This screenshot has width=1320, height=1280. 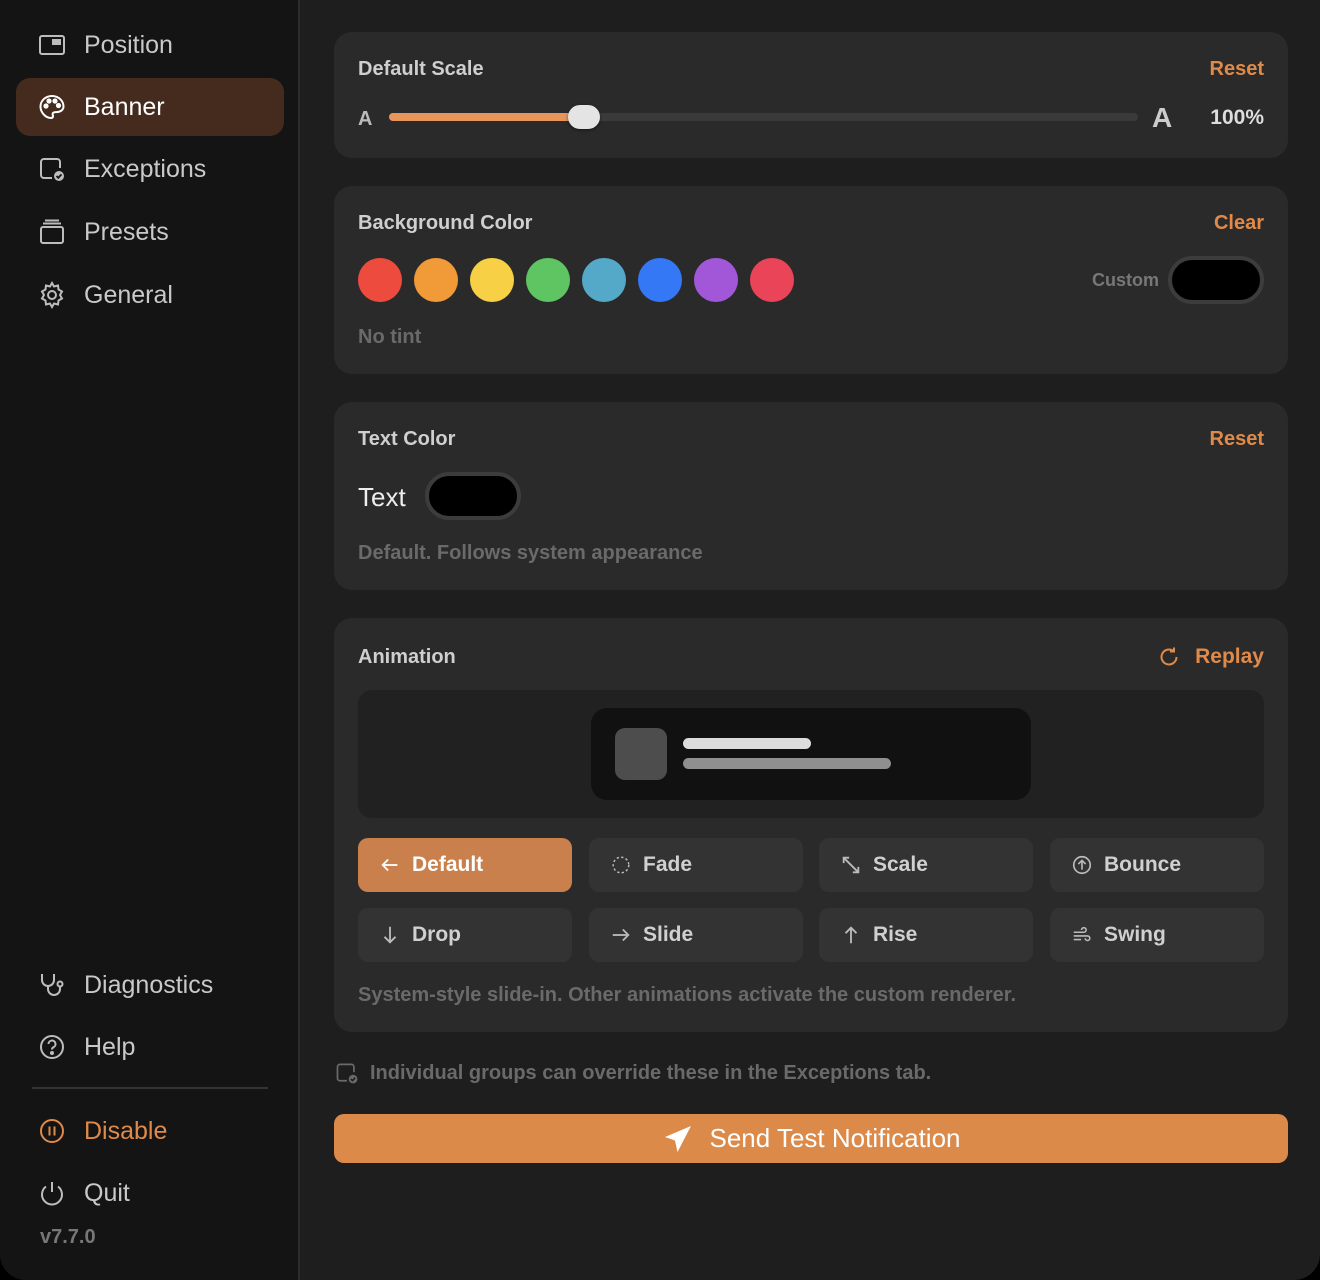 I want to click on question-icon, so click(x=52, y=1047).